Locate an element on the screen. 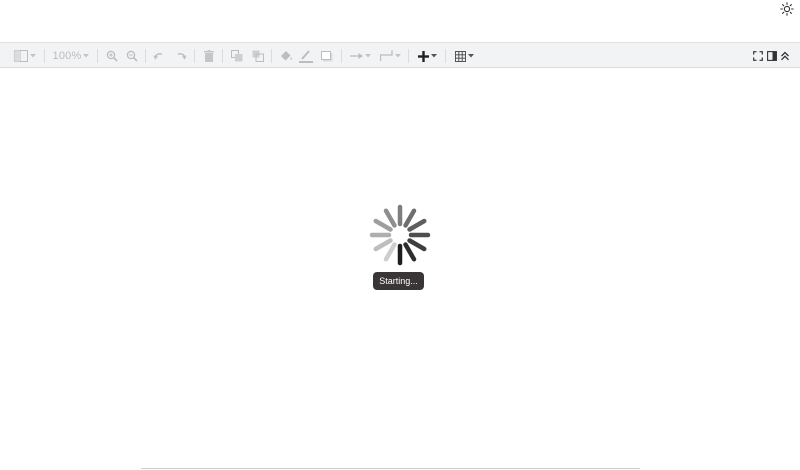 Image resolution: width=800 pixels, height=470 pixels. line-color-icon is located at coordinates (306, 56).